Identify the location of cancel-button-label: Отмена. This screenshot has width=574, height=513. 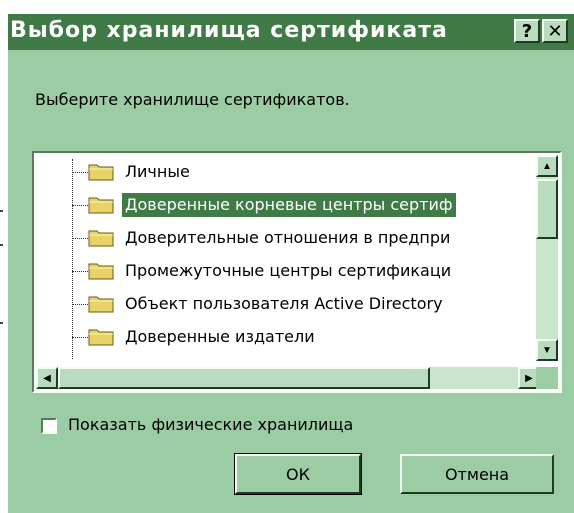
(477, 474).